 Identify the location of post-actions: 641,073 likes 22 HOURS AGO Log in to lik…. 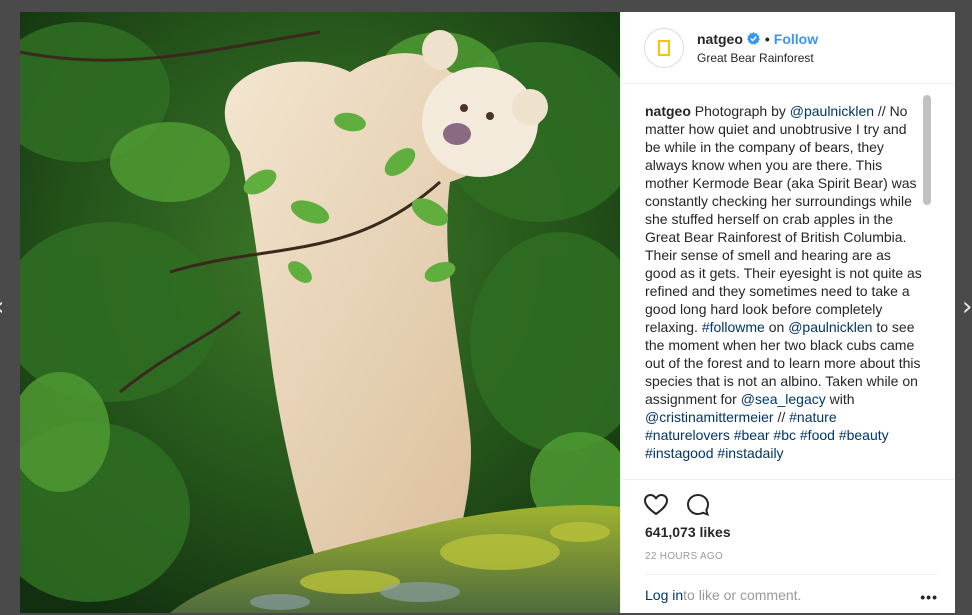
(787, 546).